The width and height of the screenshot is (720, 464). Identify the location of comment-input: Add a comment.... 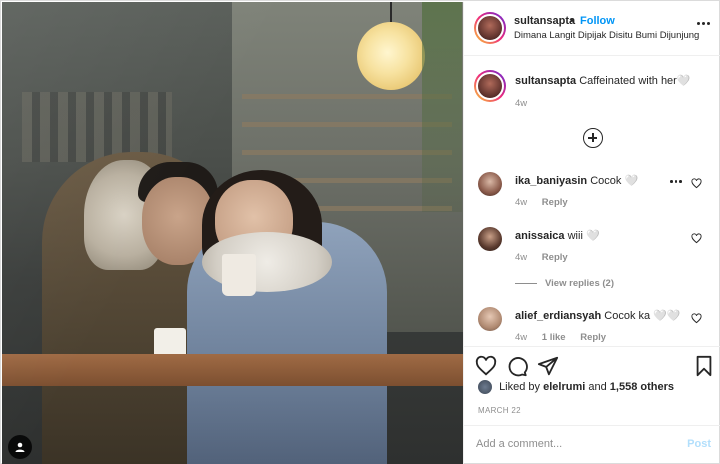
(576, 444).